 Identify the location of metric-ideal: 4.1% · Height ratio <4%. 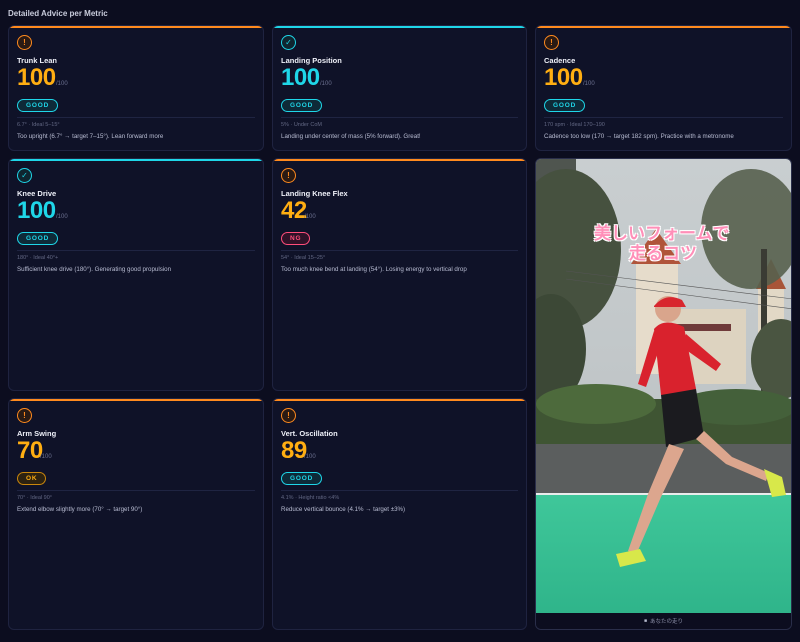
(310, 498).